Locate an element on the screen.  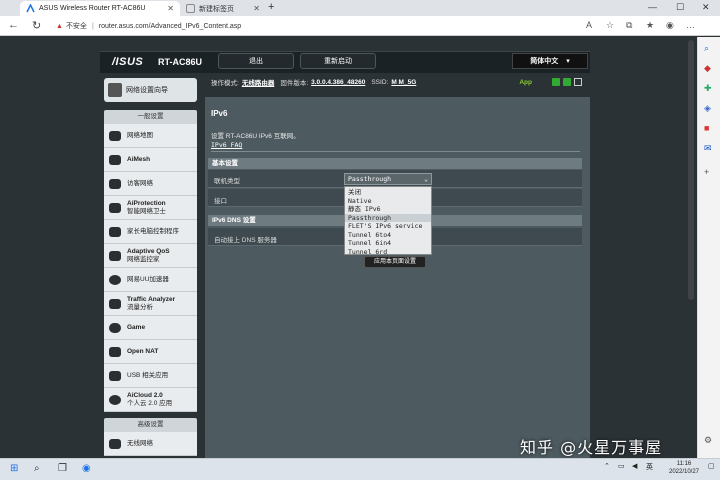
aicloud-icon is located at coordinates (115, 400).